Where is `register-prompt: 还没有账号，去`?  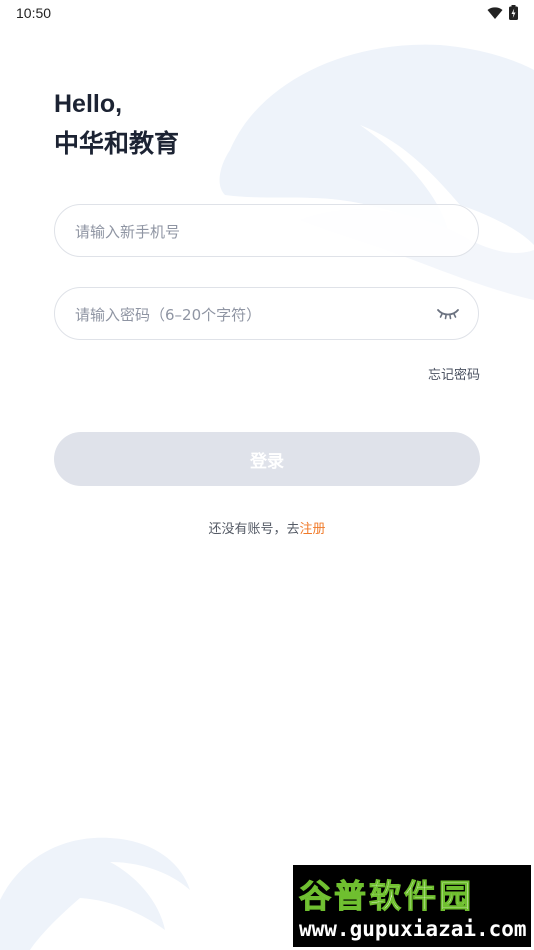 register-prompt: 还没有账号，去 is located at coordinates (254, 529).